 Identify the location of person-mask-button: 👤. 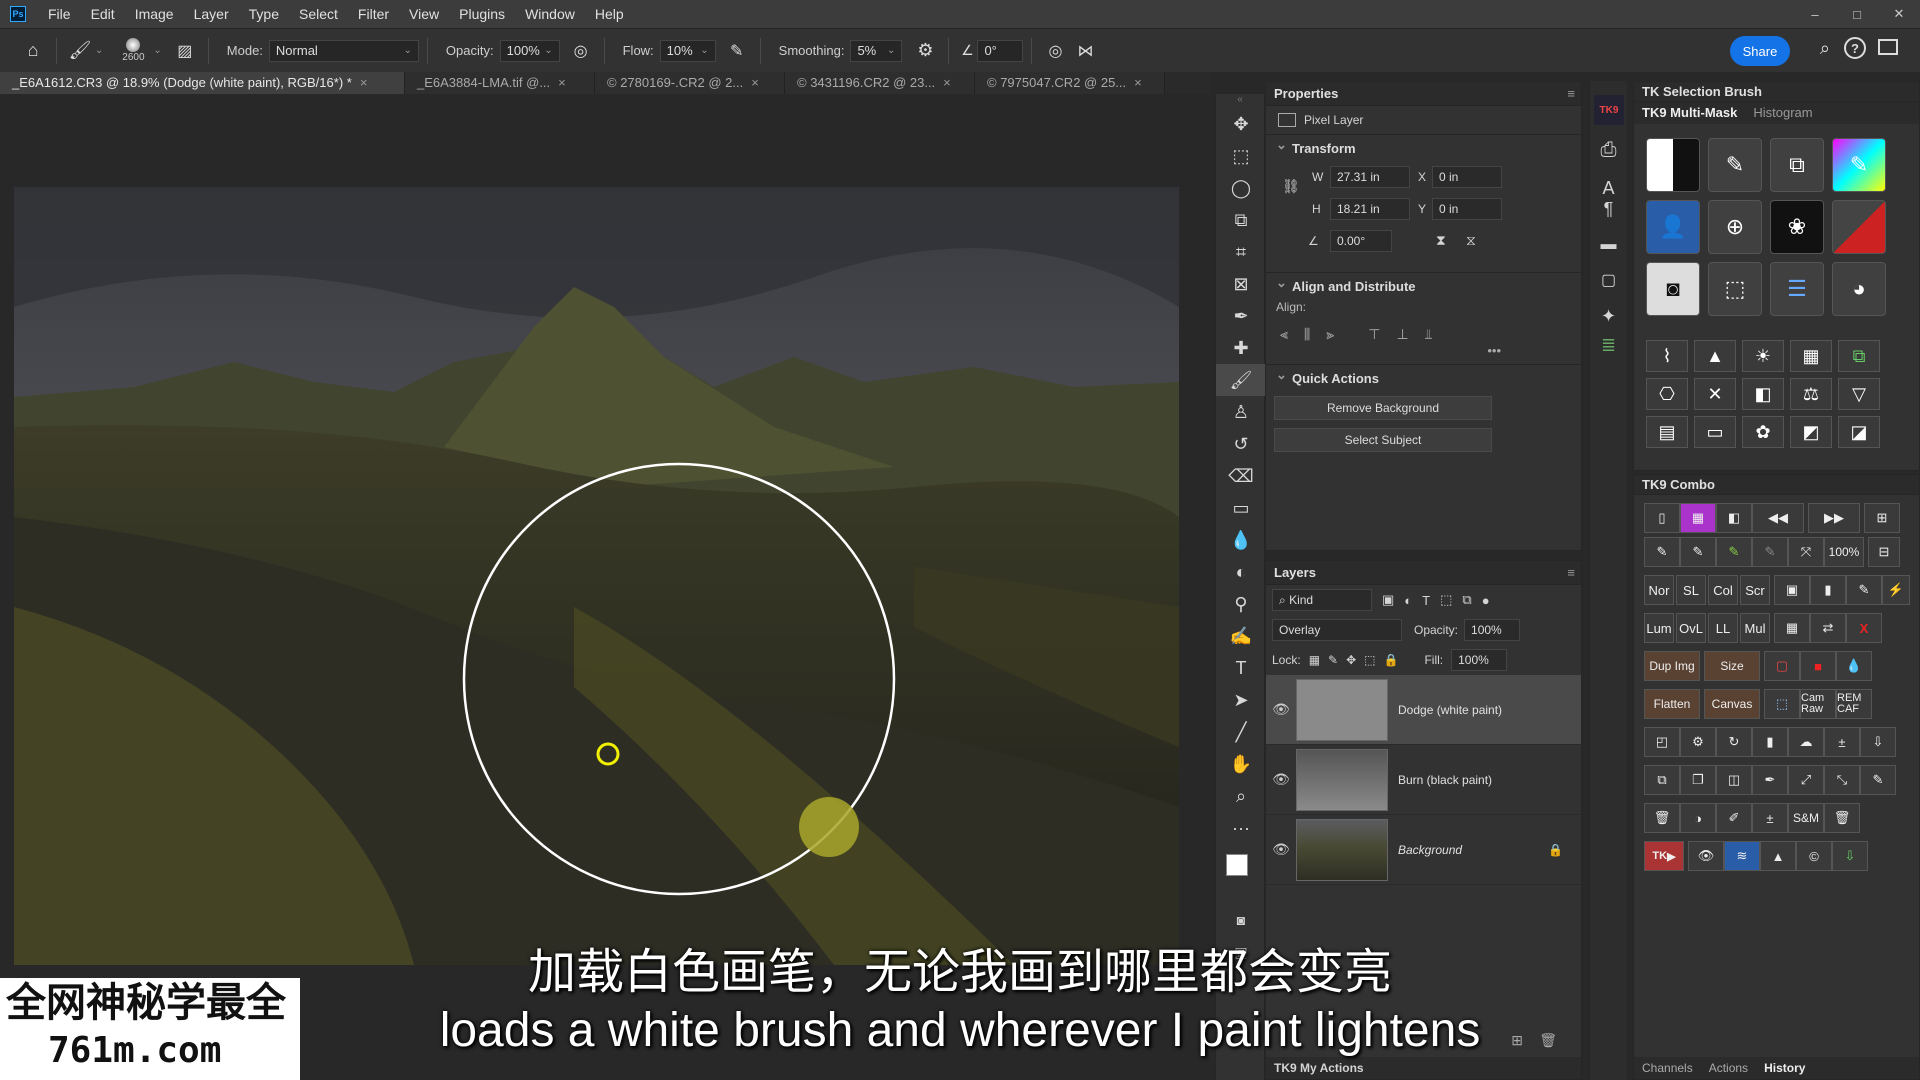
(1673, 227).